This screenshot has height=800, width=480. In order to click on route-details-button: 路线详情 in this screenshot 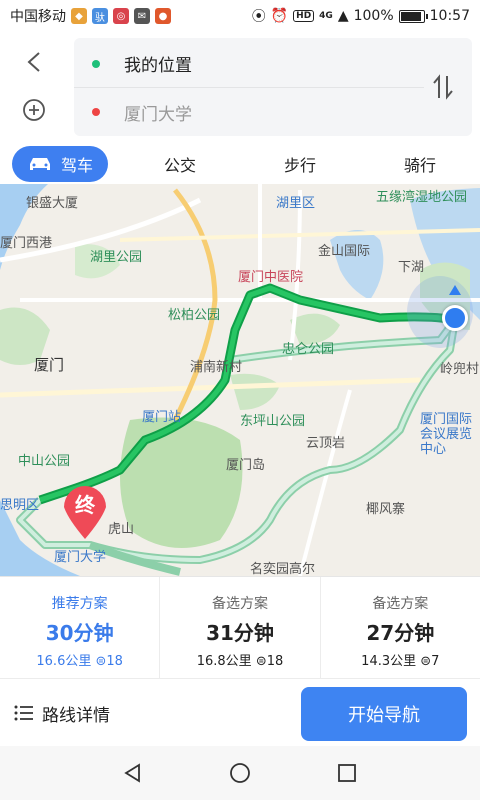, I will do `click(62, 713)`.